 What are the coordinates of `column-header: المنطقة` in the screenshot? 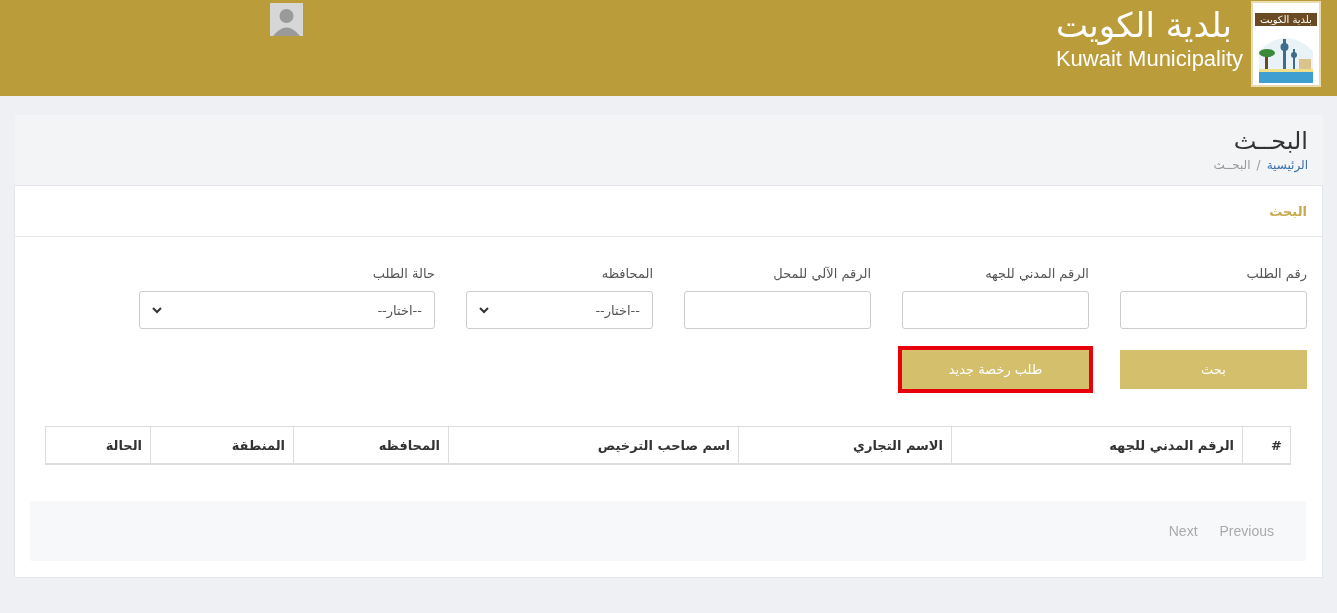 It's located at (222, 445).